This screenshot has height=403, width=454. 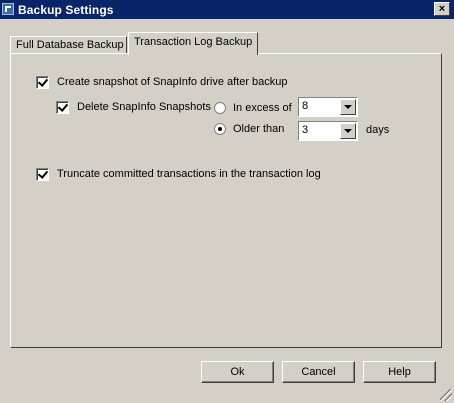 What do you see at coordinates (446, 395) in the screenshot?
I see `resize-grip-icon` at bounding box center [446, 395].